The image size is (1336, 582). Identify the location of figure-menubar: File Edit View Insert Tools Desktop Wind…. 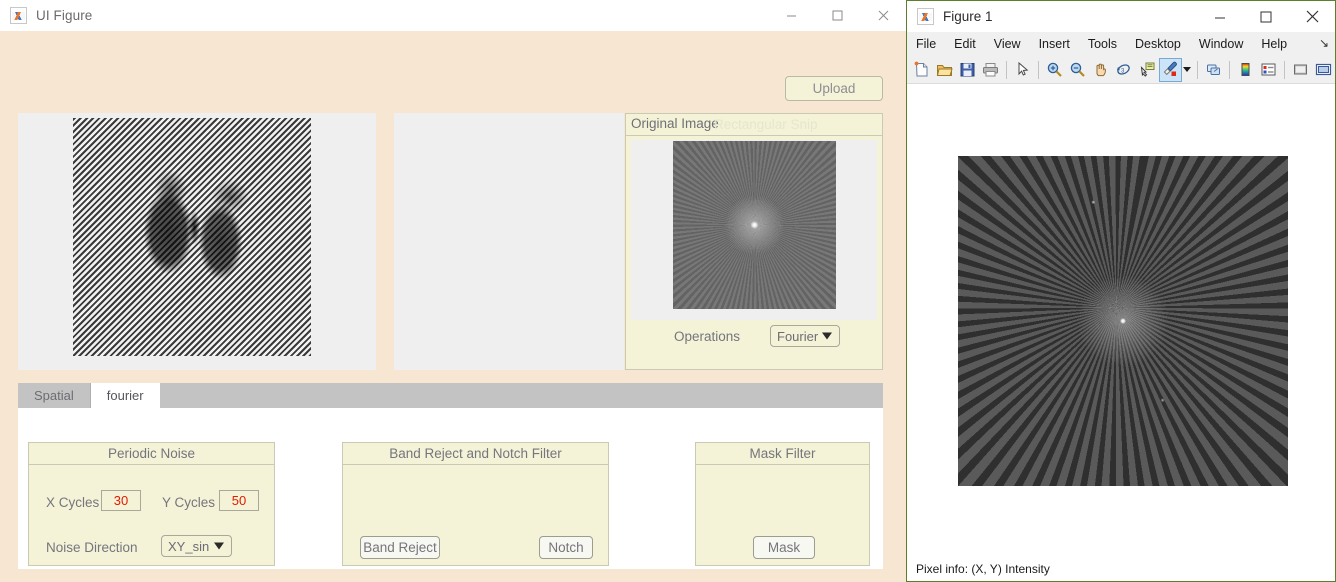
(1121, 44).